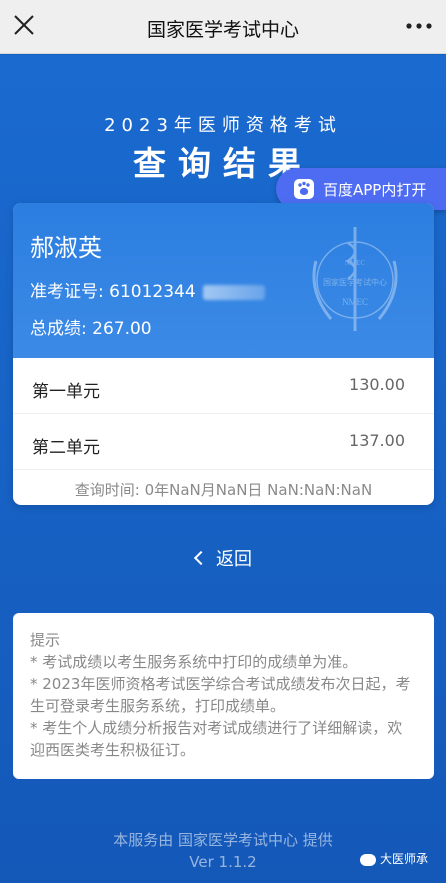  Describe the element at coordinates (368, 859) in the screenshot. I see `wechat-icon` at that location.